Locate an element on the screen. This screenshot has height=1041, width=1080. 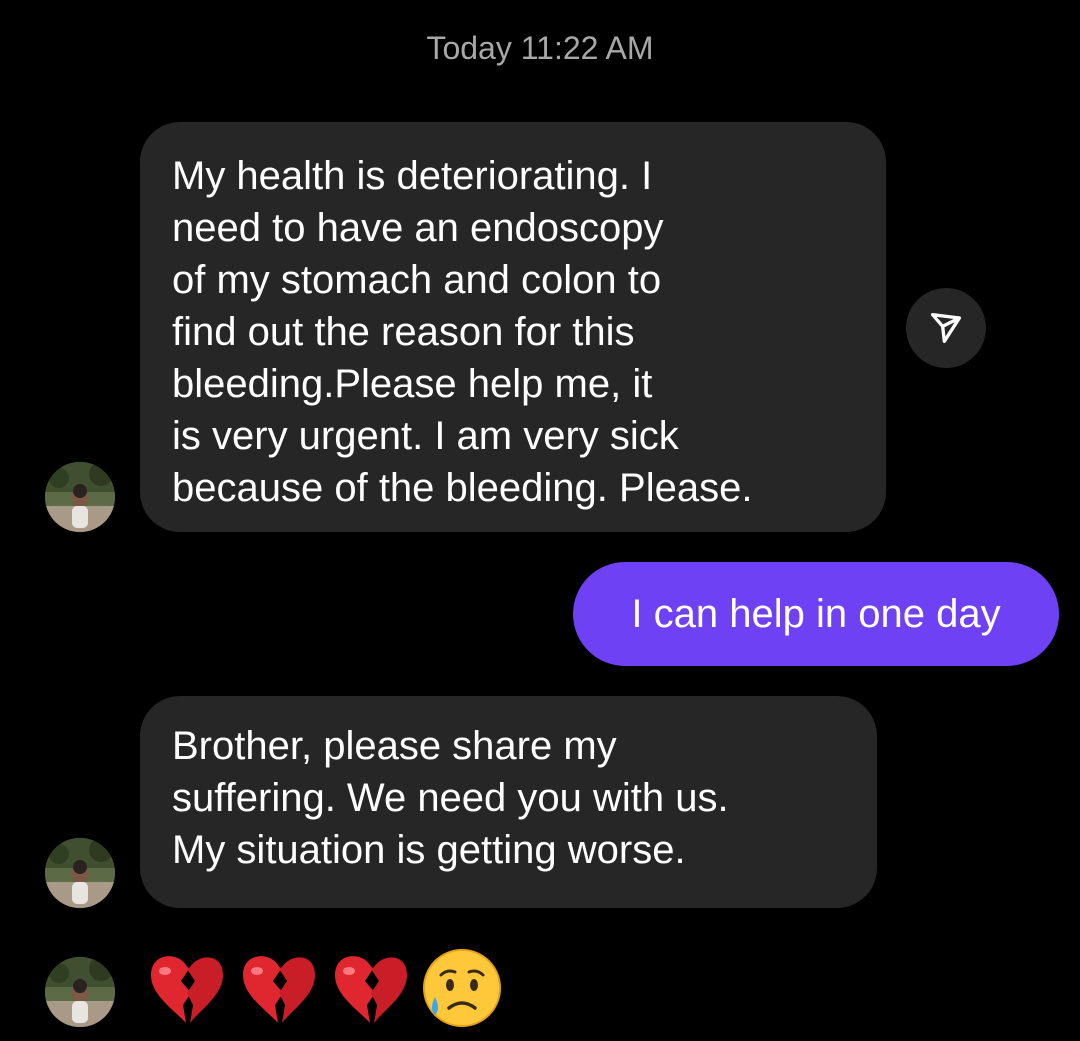
emoji-message is located at coordinates (324, 988).